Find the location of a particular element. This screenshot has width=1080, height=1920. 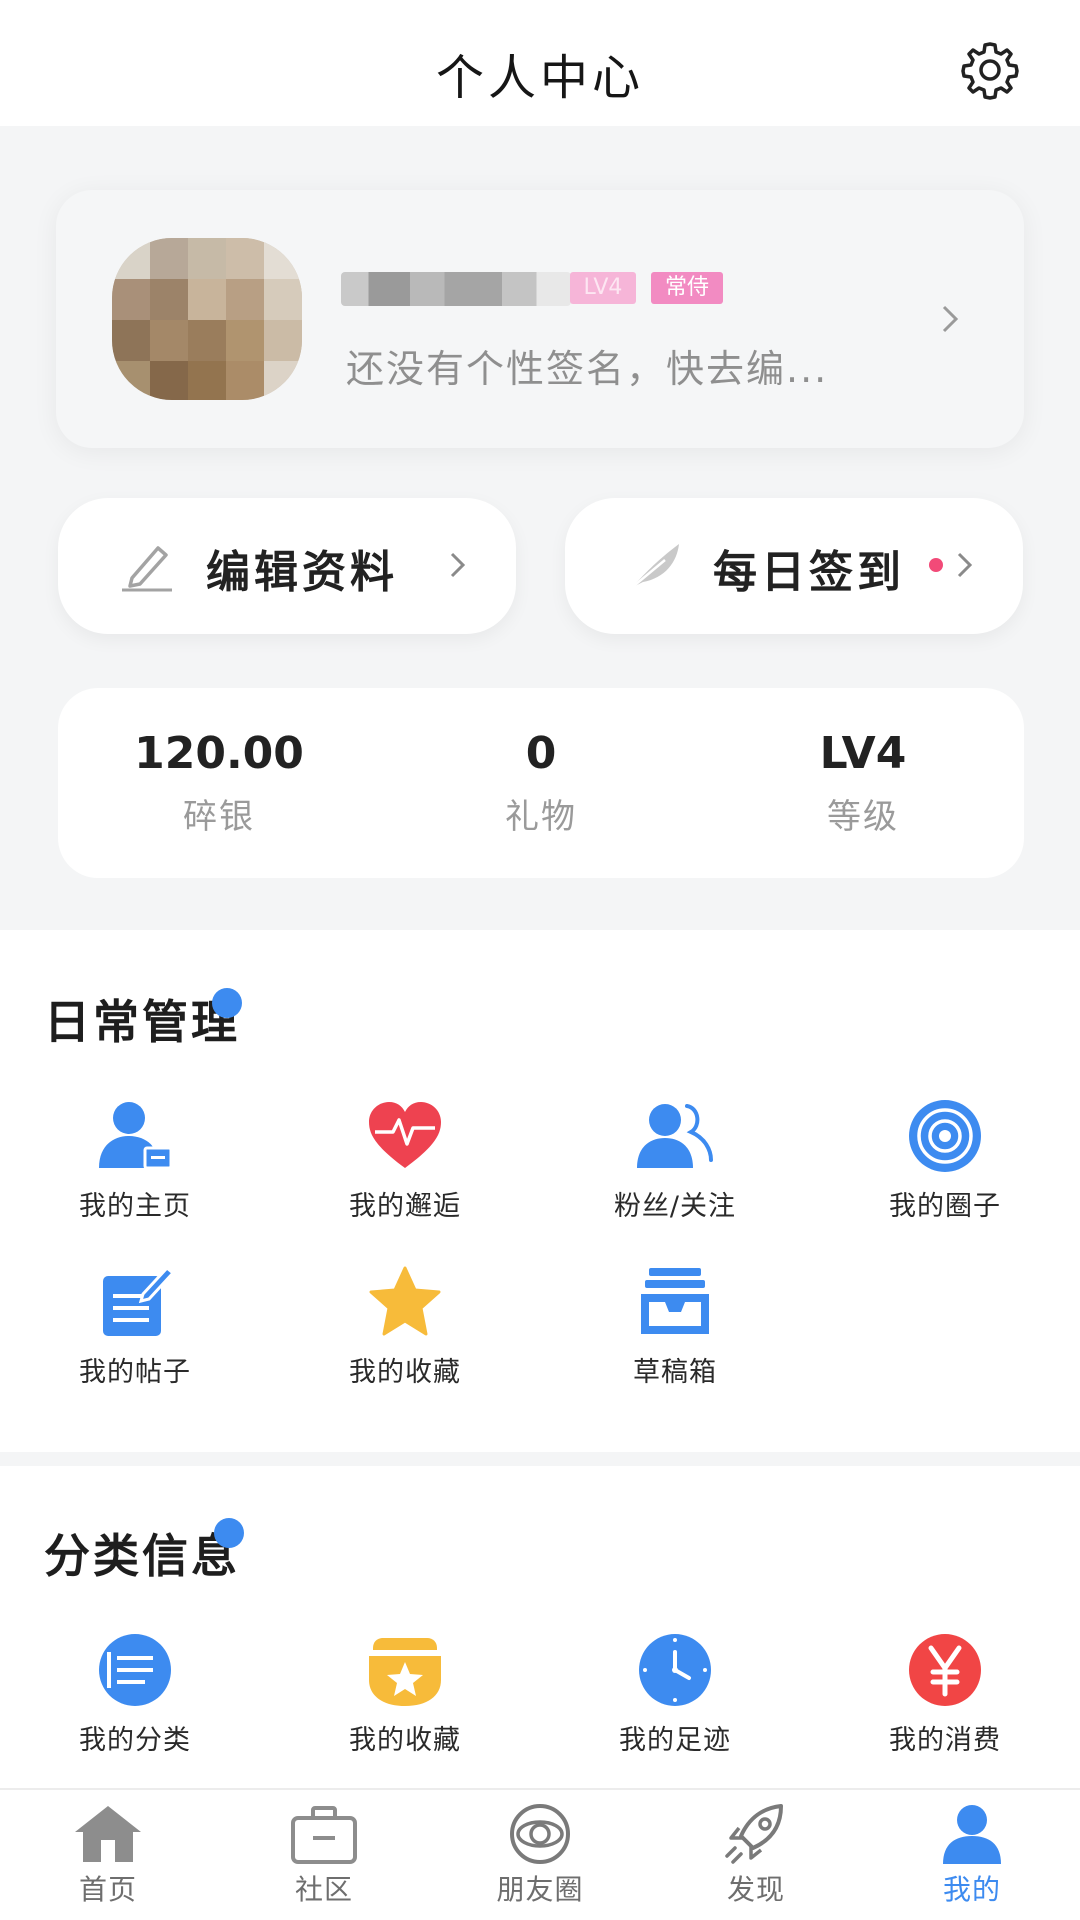

bottom-tab-bar: 首页 社区 朋友圈 发现 我的 is located at coordinates (540, 1854).